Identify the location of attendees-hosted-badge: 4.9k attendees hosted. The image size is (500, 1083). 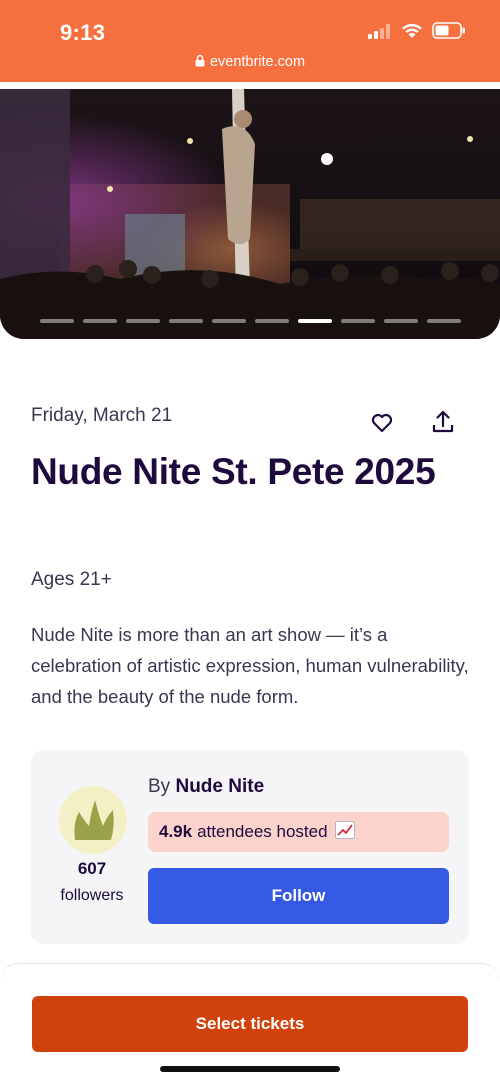
(298, 832).